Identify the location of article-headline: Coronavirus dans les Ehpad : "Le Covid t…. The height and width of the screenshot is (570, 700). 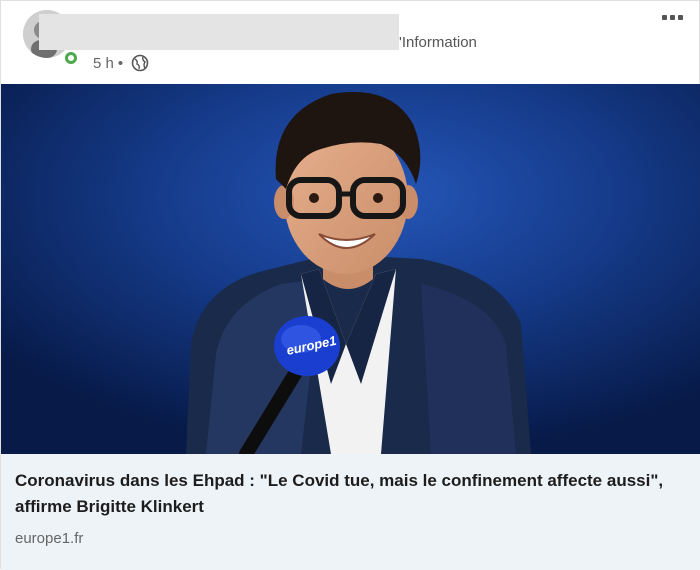
(350, 494).